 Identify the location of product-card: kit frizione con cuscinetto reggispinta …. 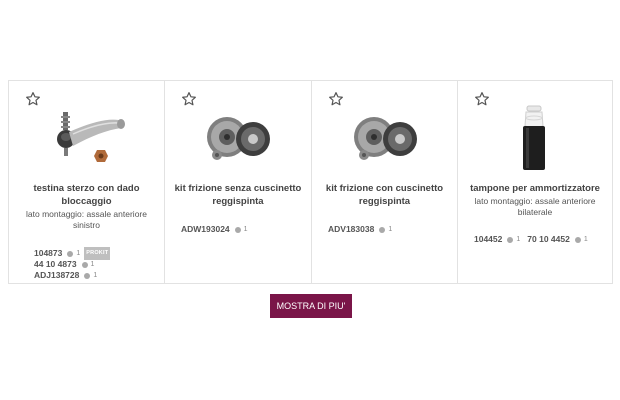
(385, 182).